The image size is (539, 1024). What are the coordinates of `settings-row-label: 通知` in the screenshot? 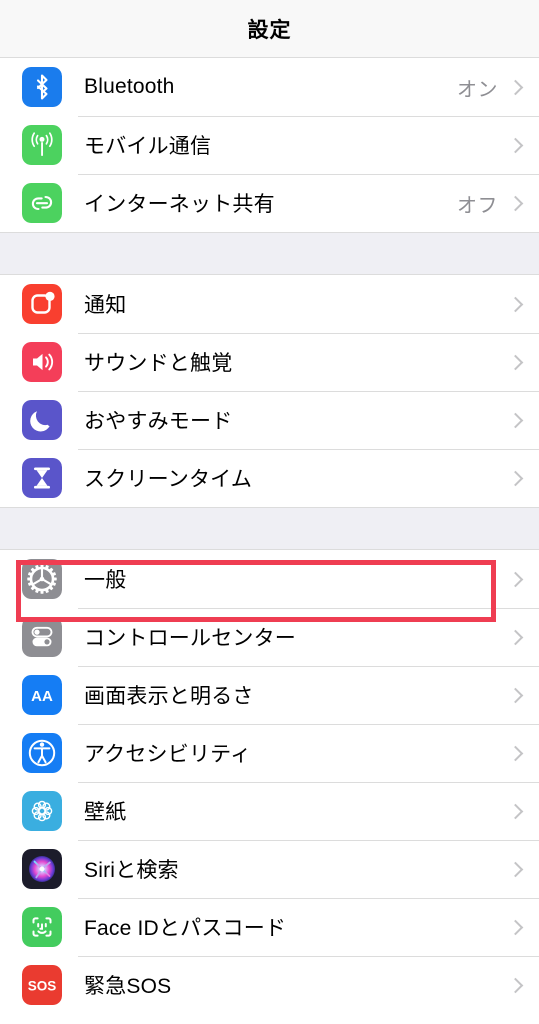 It's located at (105, 305).